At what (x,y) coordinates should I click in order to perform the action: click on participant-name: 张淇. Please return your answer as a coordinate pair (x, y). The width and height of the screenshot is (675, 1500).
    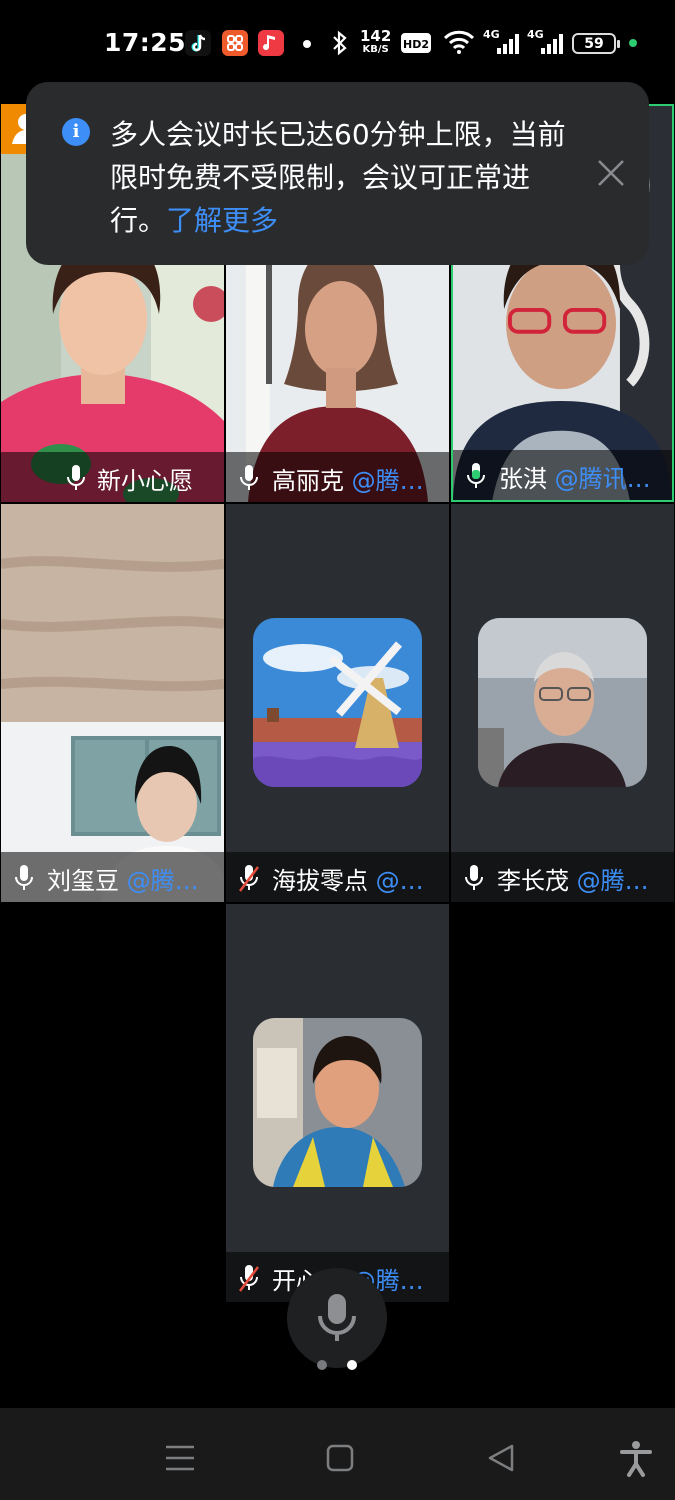
    Looking at the image, I should click on (523, 479).